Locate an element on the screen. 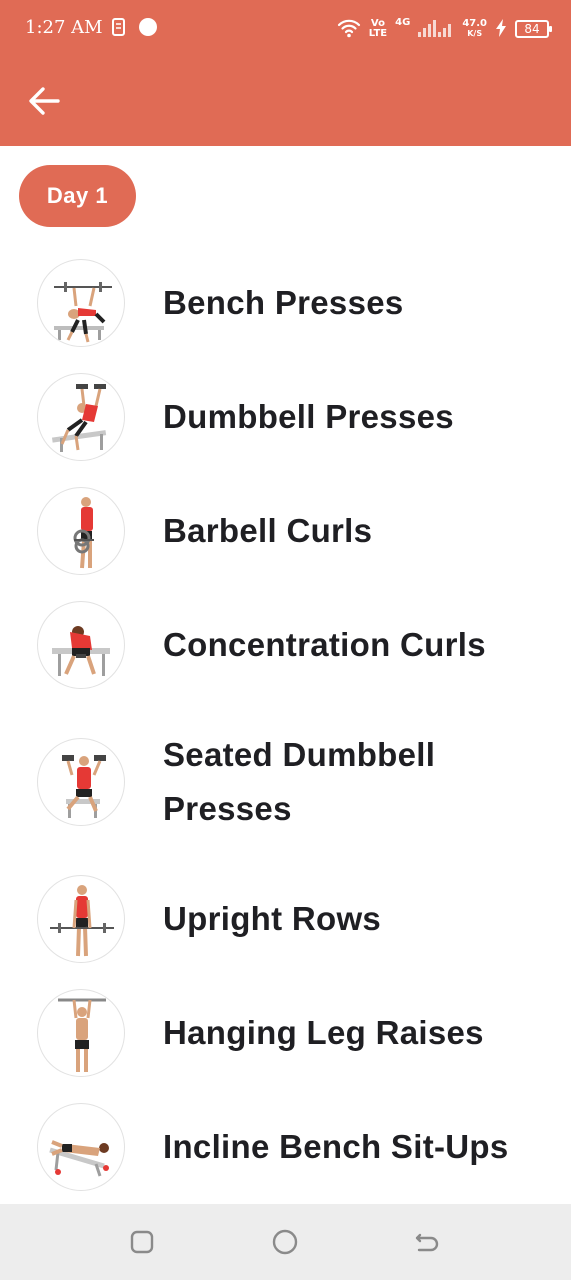 The height and width of the screenshot is (1280, 571). exercise-item: Incline Bench Sit-Ups is located at coordinates (285, 1147).